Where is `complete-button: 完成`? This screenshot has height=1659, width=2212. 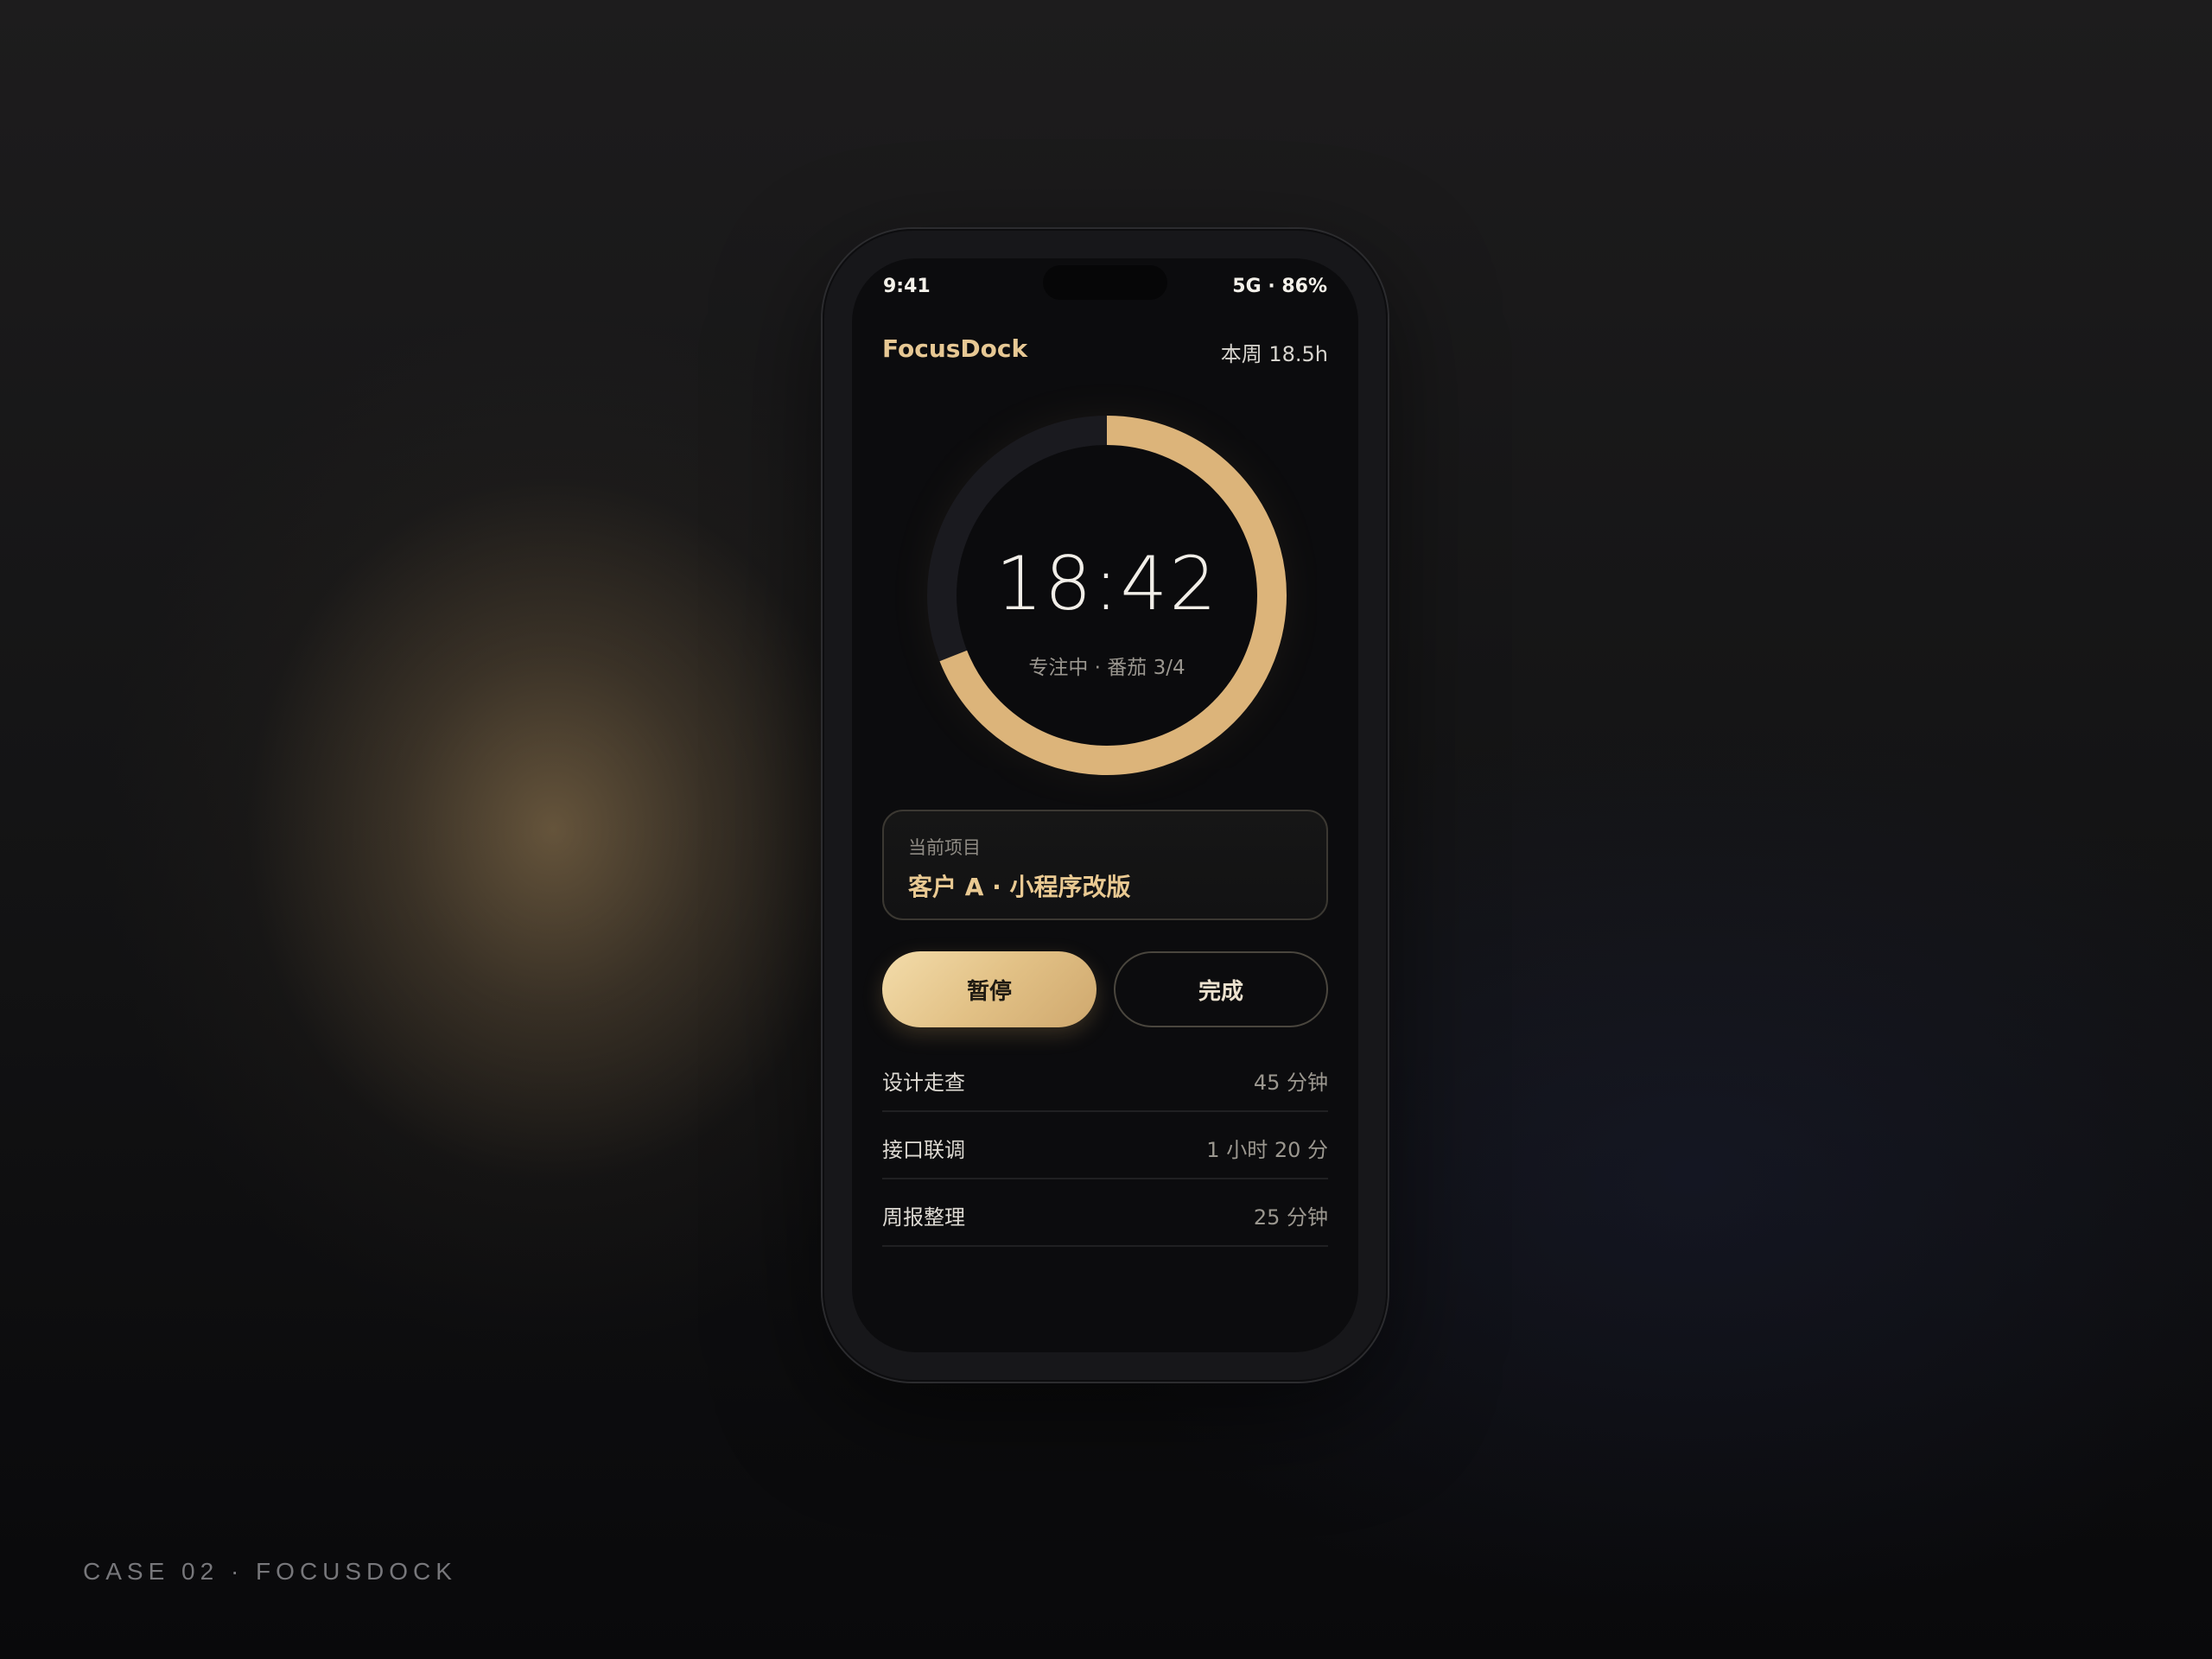 complete-button: 完成 is located at coordinates (1221, 989).